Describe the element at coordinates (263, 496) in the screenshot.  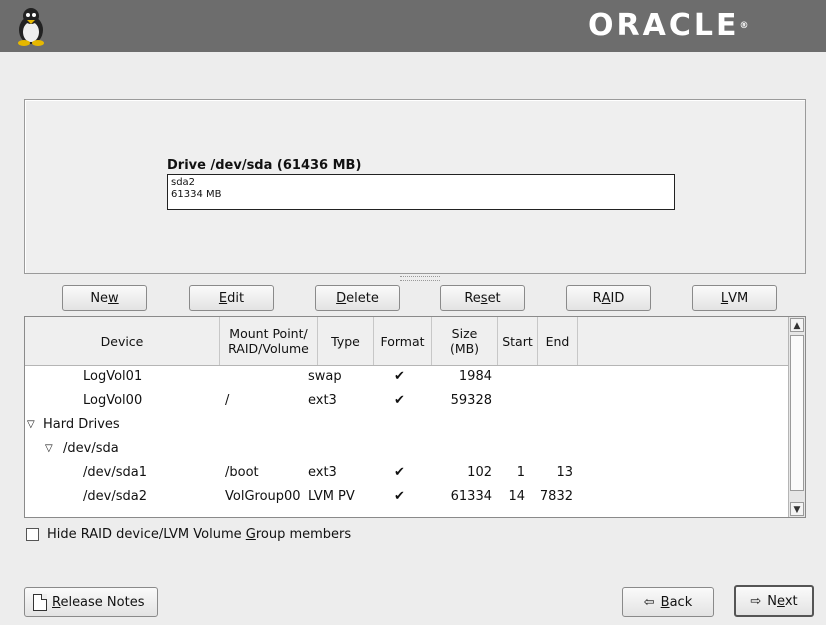
I see `mount-cell: VolGroup00` at that location.